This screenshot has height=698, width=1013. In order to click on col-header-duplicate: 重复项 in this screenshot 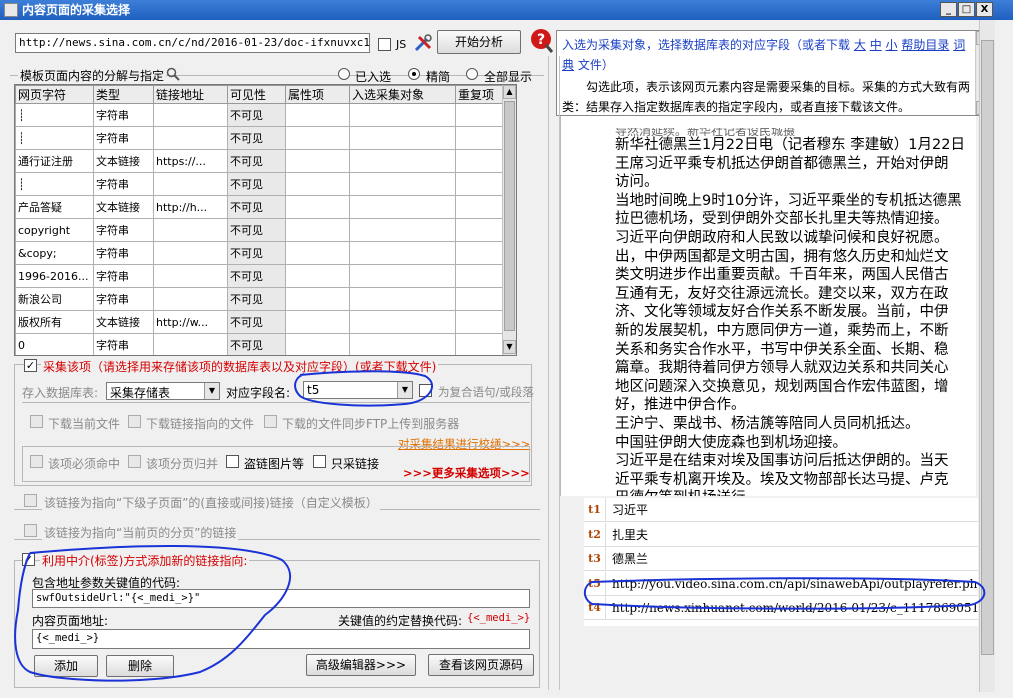, I will do `click(479, 94)`.